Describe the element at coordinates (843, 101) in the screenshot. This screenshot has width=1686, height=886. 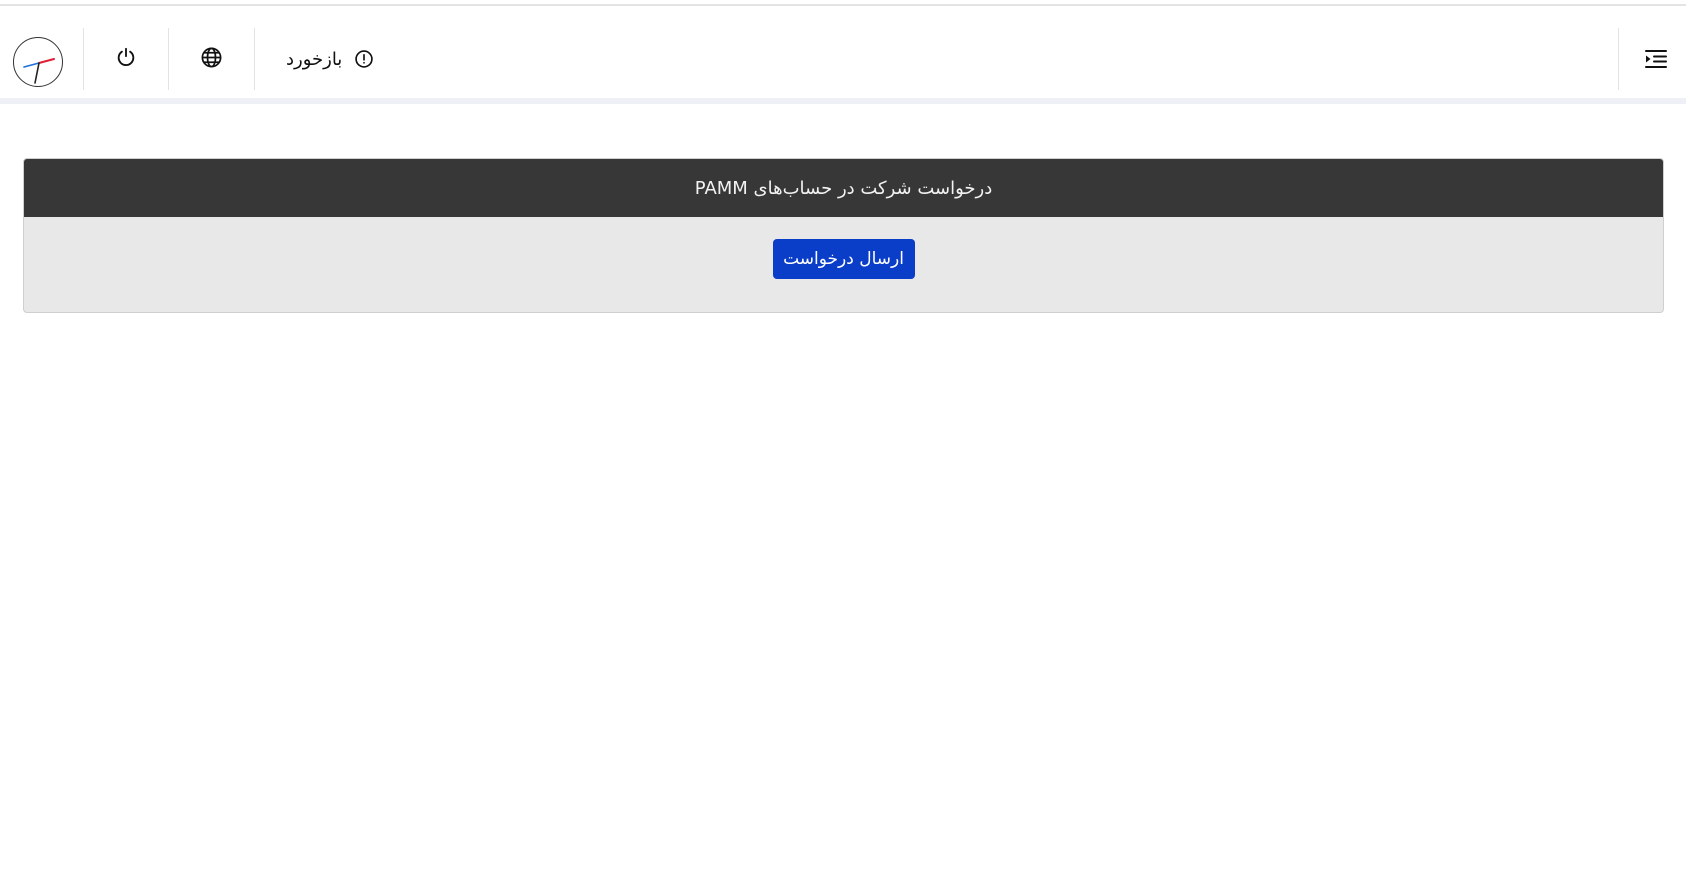
I see `navbar-shadow` at that location.